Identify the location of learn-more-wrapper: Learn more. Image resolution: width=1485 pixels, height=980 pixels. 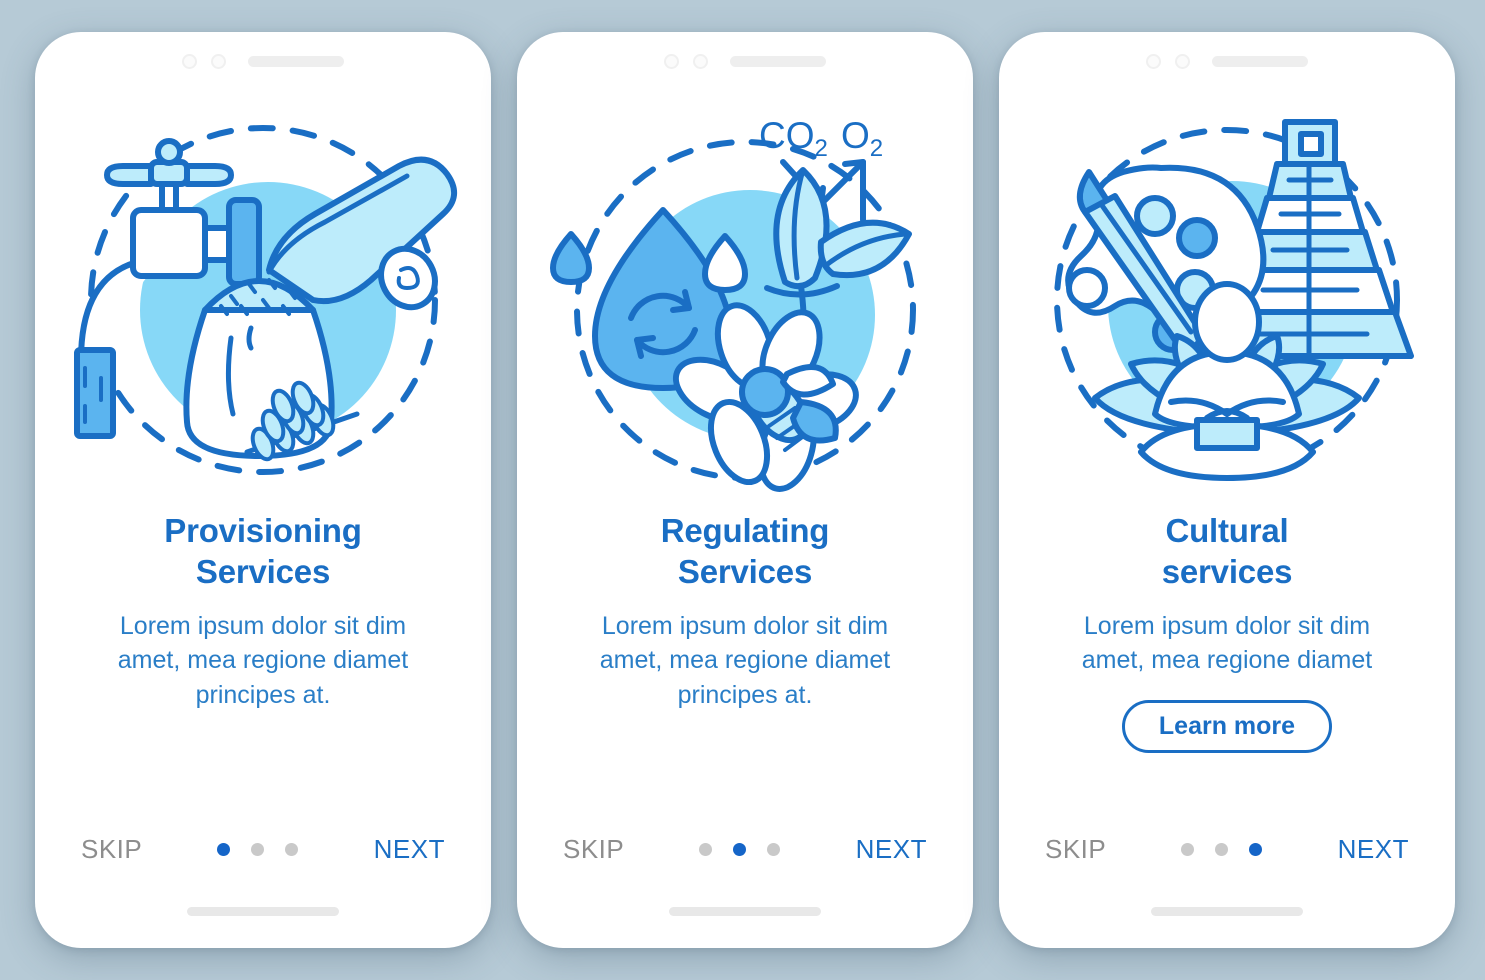
(1227, 726).